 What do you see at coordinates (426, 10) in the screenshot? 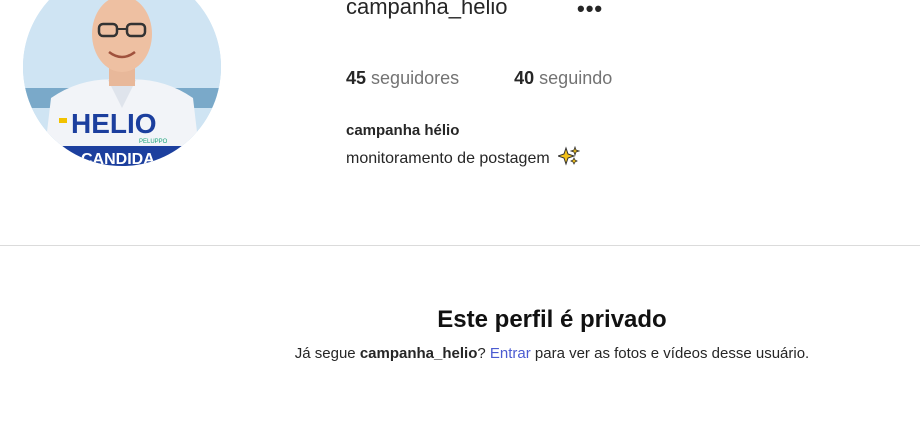
I see `profile-username: campanha_helio` at bounding box center [426, 10].